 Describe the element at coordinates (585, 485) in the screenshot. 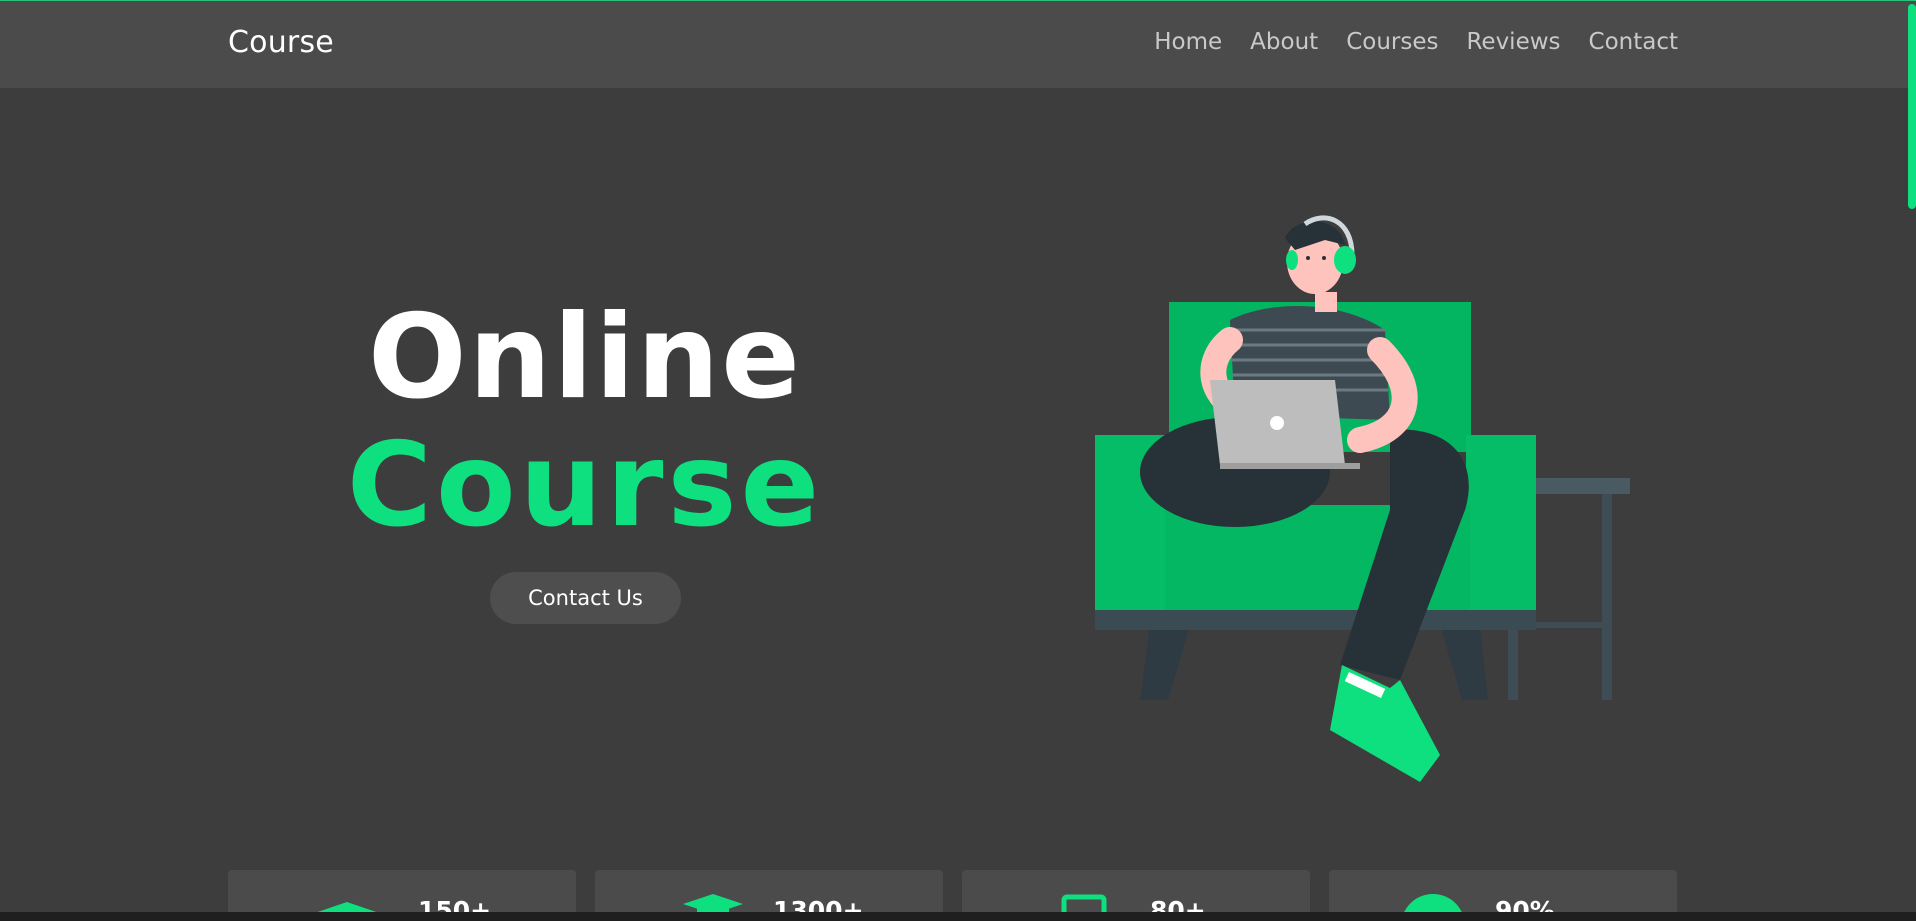

I see `hero-title-course: Course` at that location.